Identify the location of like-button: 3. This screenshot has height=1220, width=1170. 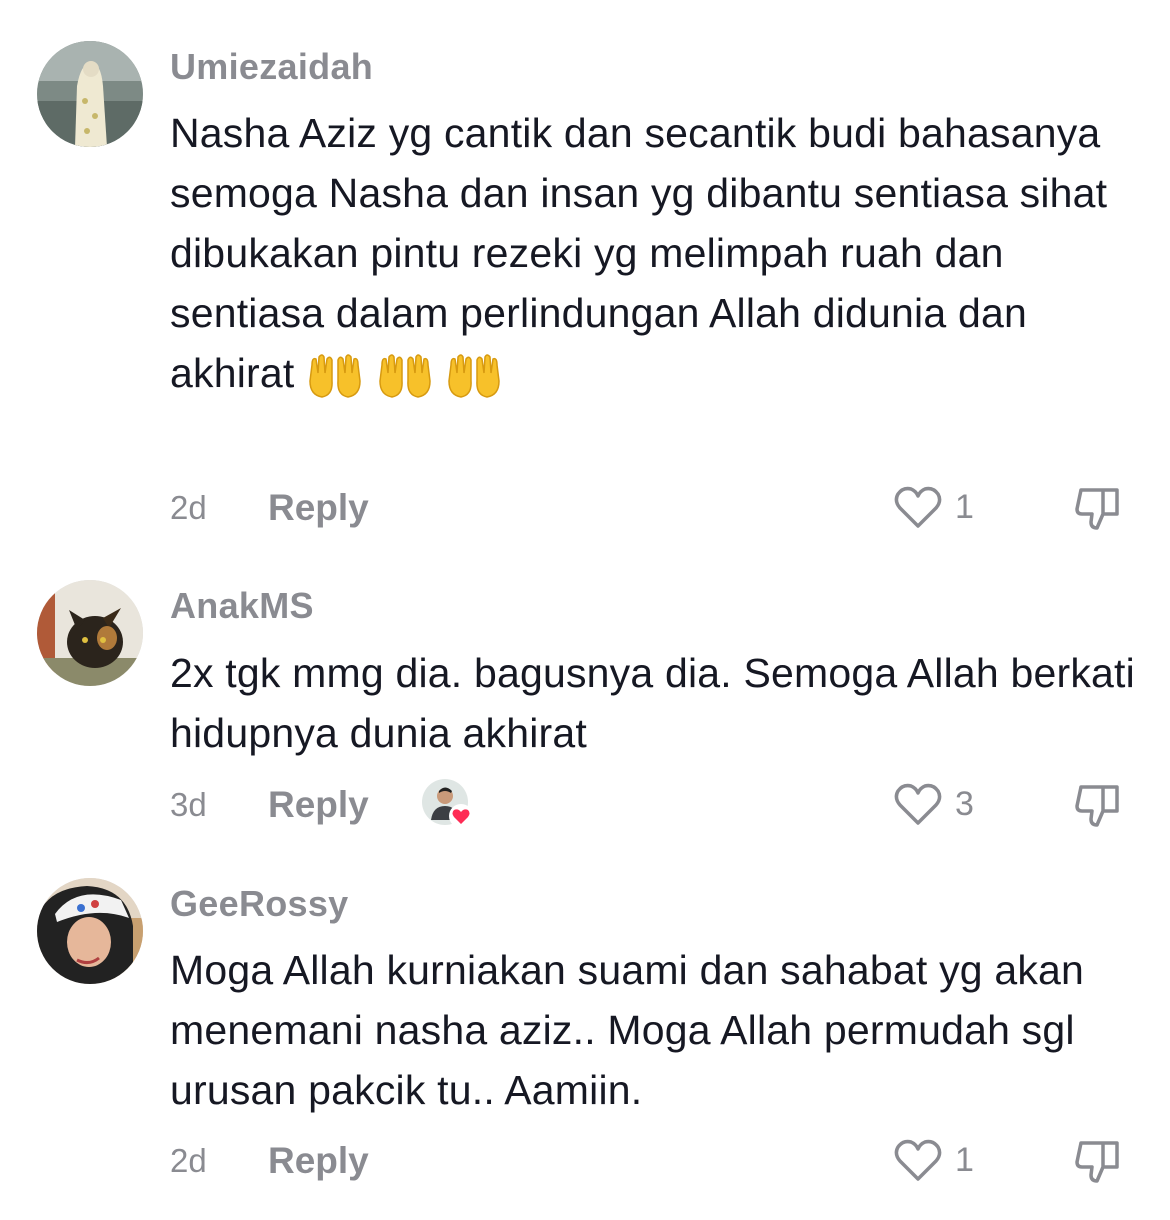
(933, 804).